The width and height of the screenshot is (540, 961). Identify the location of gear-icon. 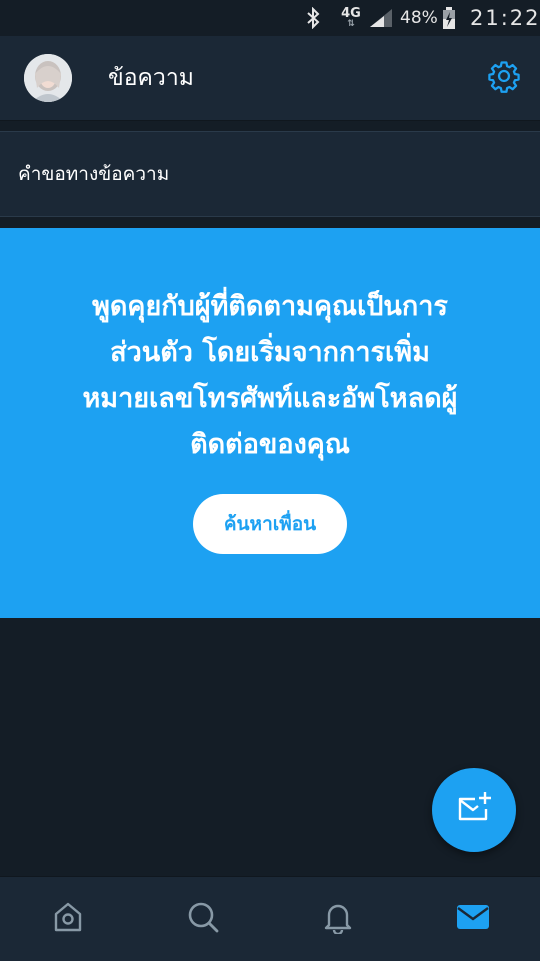
(504, 78).